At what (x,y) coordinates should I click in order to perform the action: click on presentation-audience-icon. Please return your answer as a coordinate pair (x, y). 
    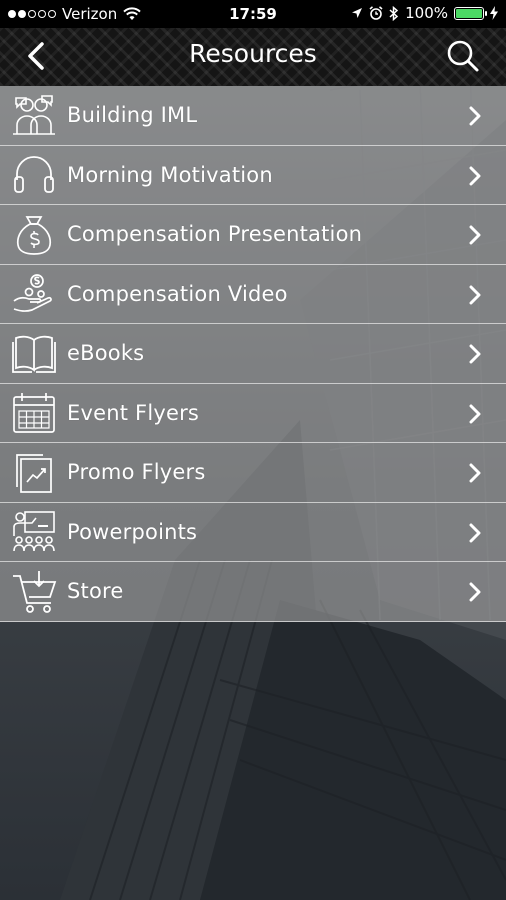
    Looking at the image, I should click on (34, 532).